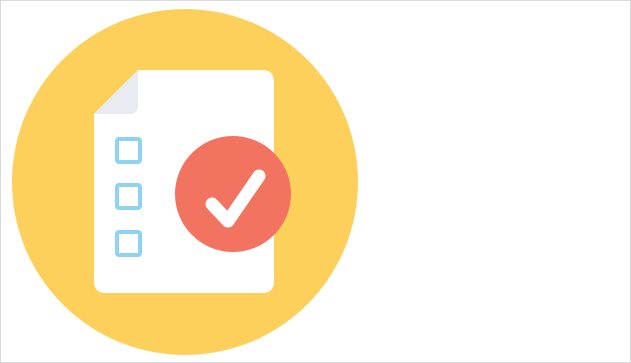 This screenshot has width=631, height=363. I want to click on check-badge-circle, so click(233, 194).